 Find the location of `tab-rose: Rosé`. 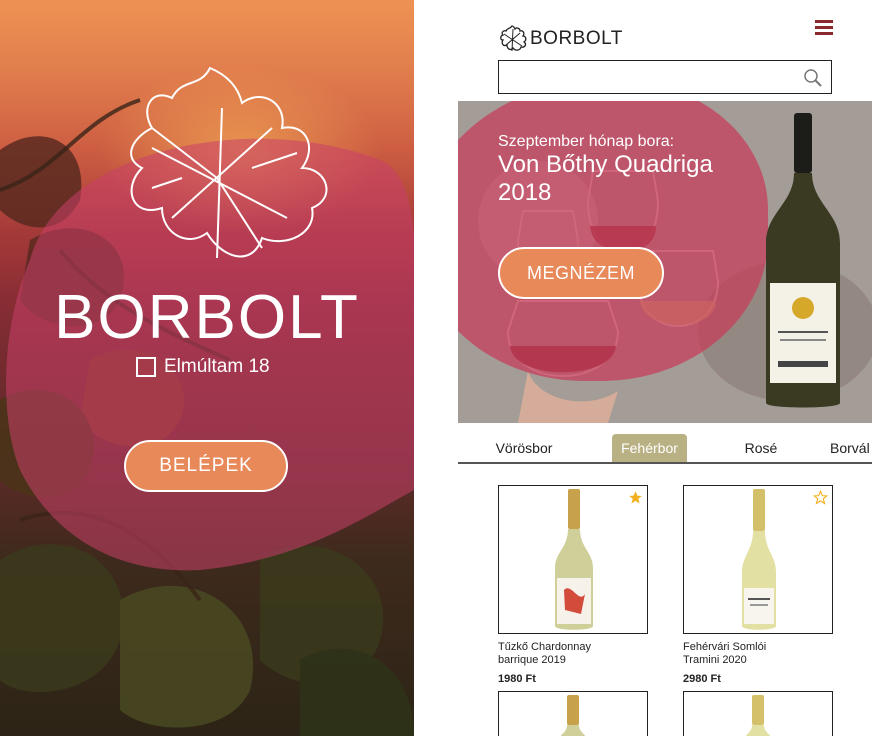

tab-rose: Rosé is located at coordinates (761, 448).